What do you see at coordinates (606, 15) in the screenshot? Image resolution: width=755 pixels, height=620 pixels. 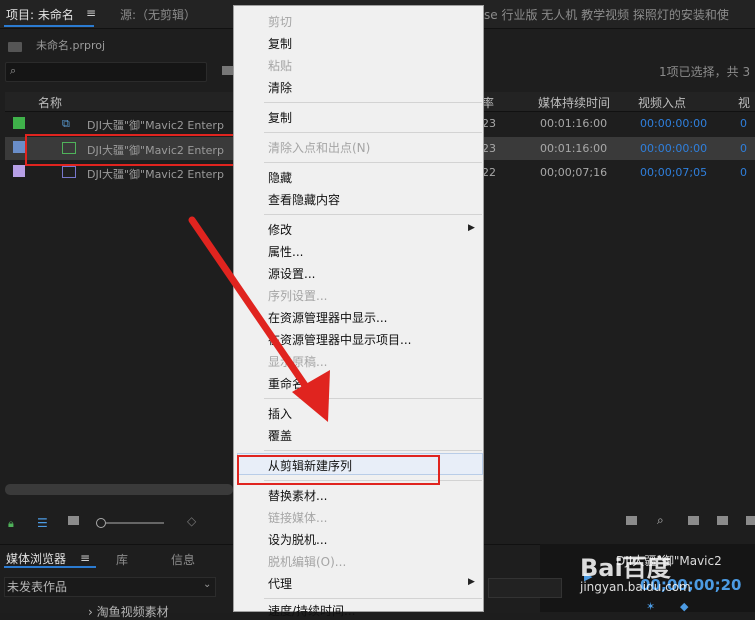 I see `source-clip-title: se 行业版 无人机 教学视频 探照灯的安装和使` at bounding box center [606, 15].